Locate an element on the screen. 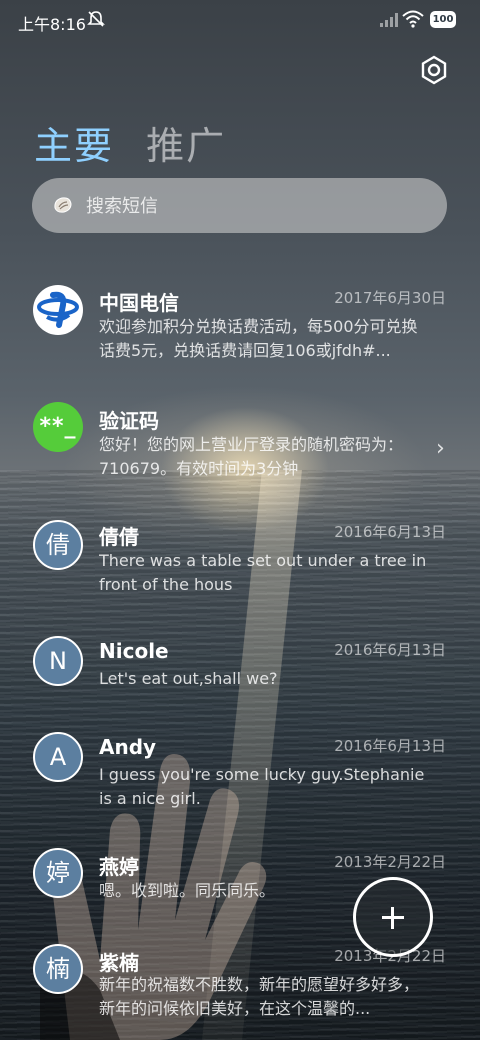 This screenshot has height=1040, width=480. settings-hexagon-icon is located at coordinates (434, 70).